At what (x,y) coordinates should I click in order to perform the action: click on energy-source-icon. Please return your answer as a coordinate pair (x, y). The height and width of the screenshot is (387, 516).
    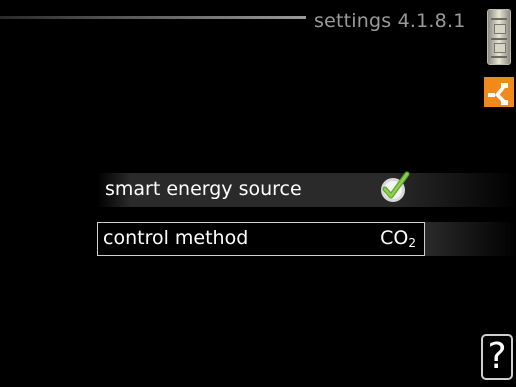
    Looking at the image, I should click on (499, 92).